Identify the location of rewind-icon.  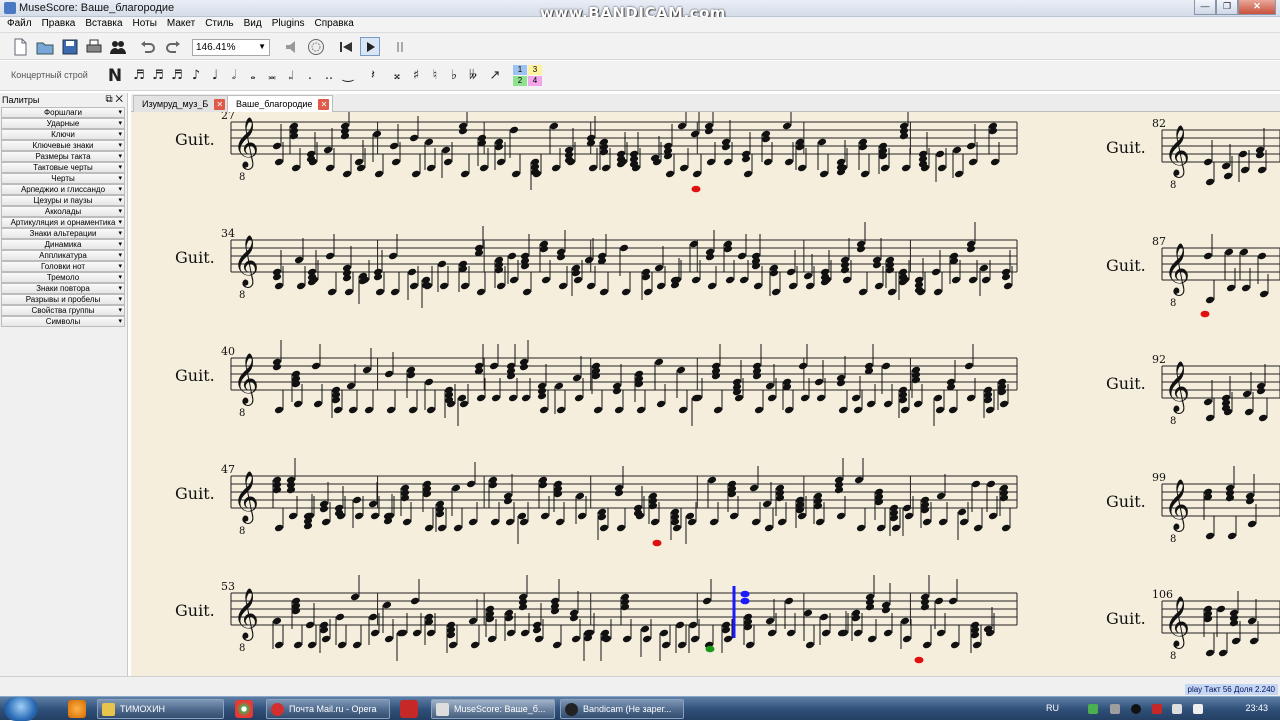
(346, 46).